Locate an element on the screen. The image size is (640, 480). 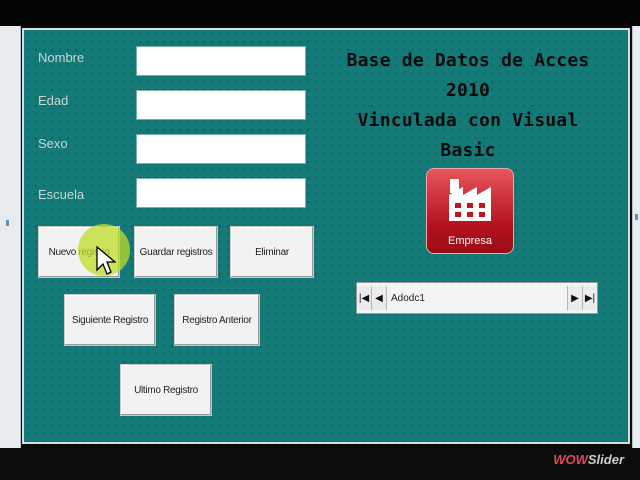
prev-record-button: ◀ is located at coordinates (379, 298).